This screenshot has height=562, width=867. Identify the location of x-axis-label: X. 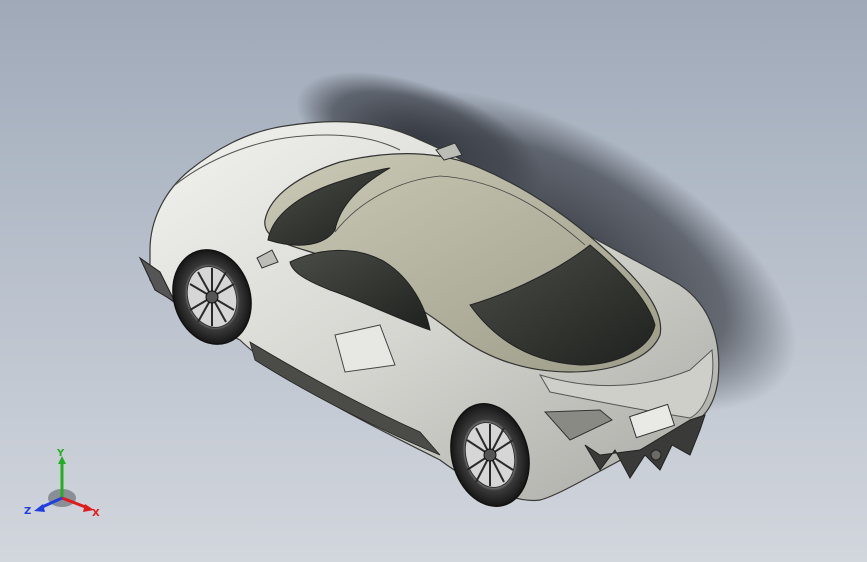
(96, 513).